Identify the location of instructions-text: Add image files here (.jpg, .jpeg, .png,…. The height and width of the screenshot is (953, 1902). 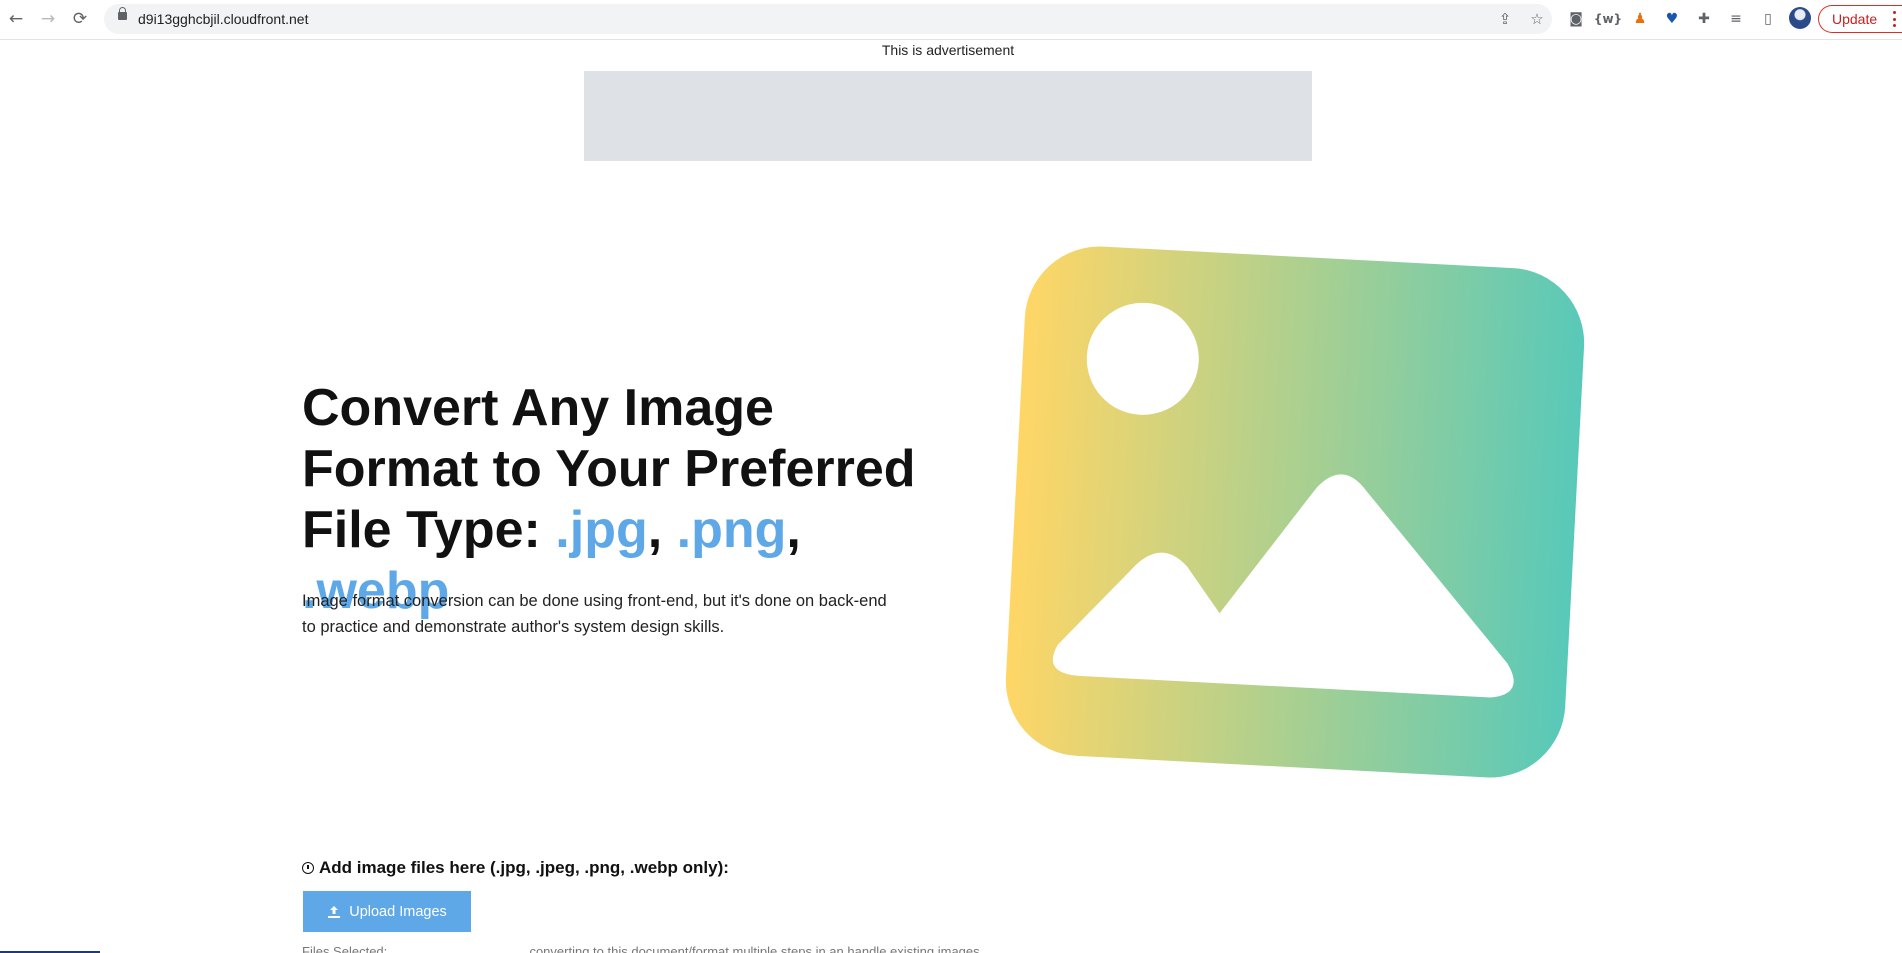
(524, 867).